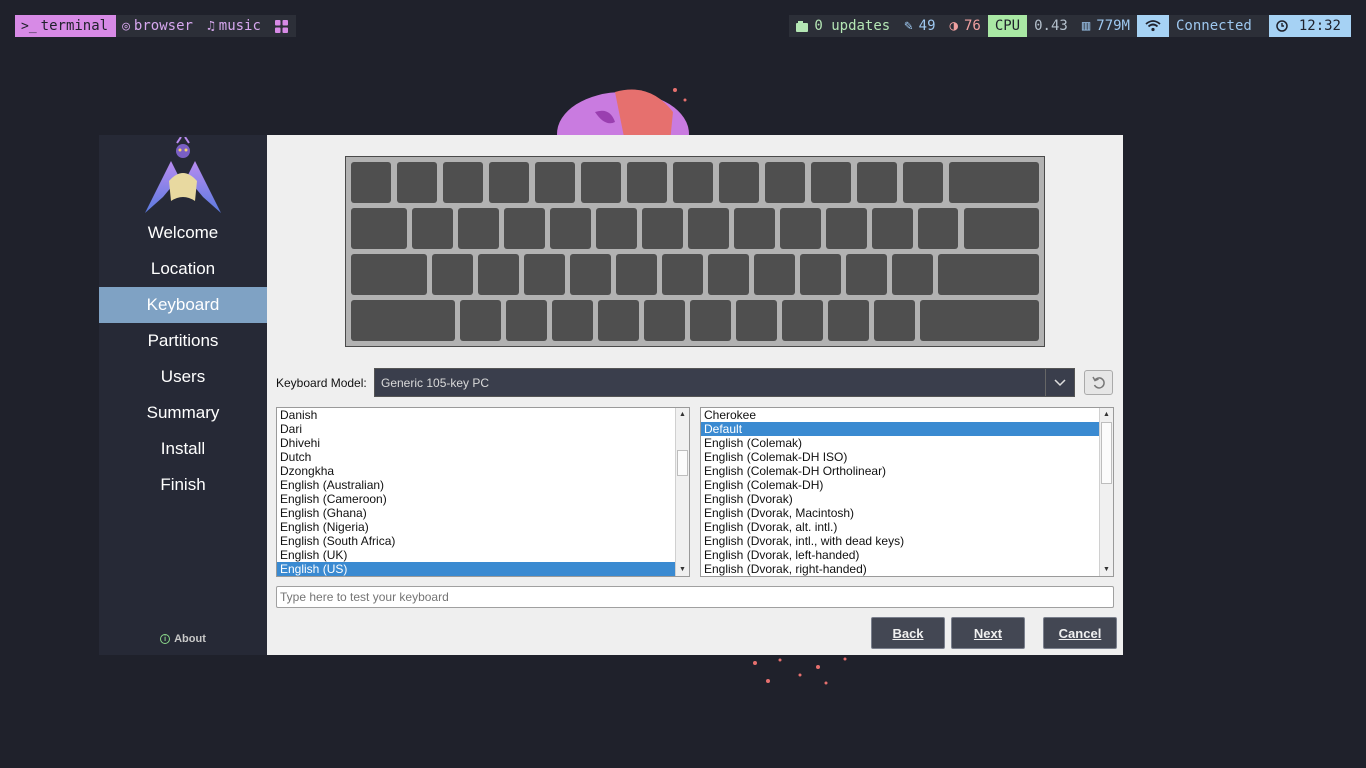 The image size is (1366, 768). I want to click on chevron-down-icon, so click(1059, 382).